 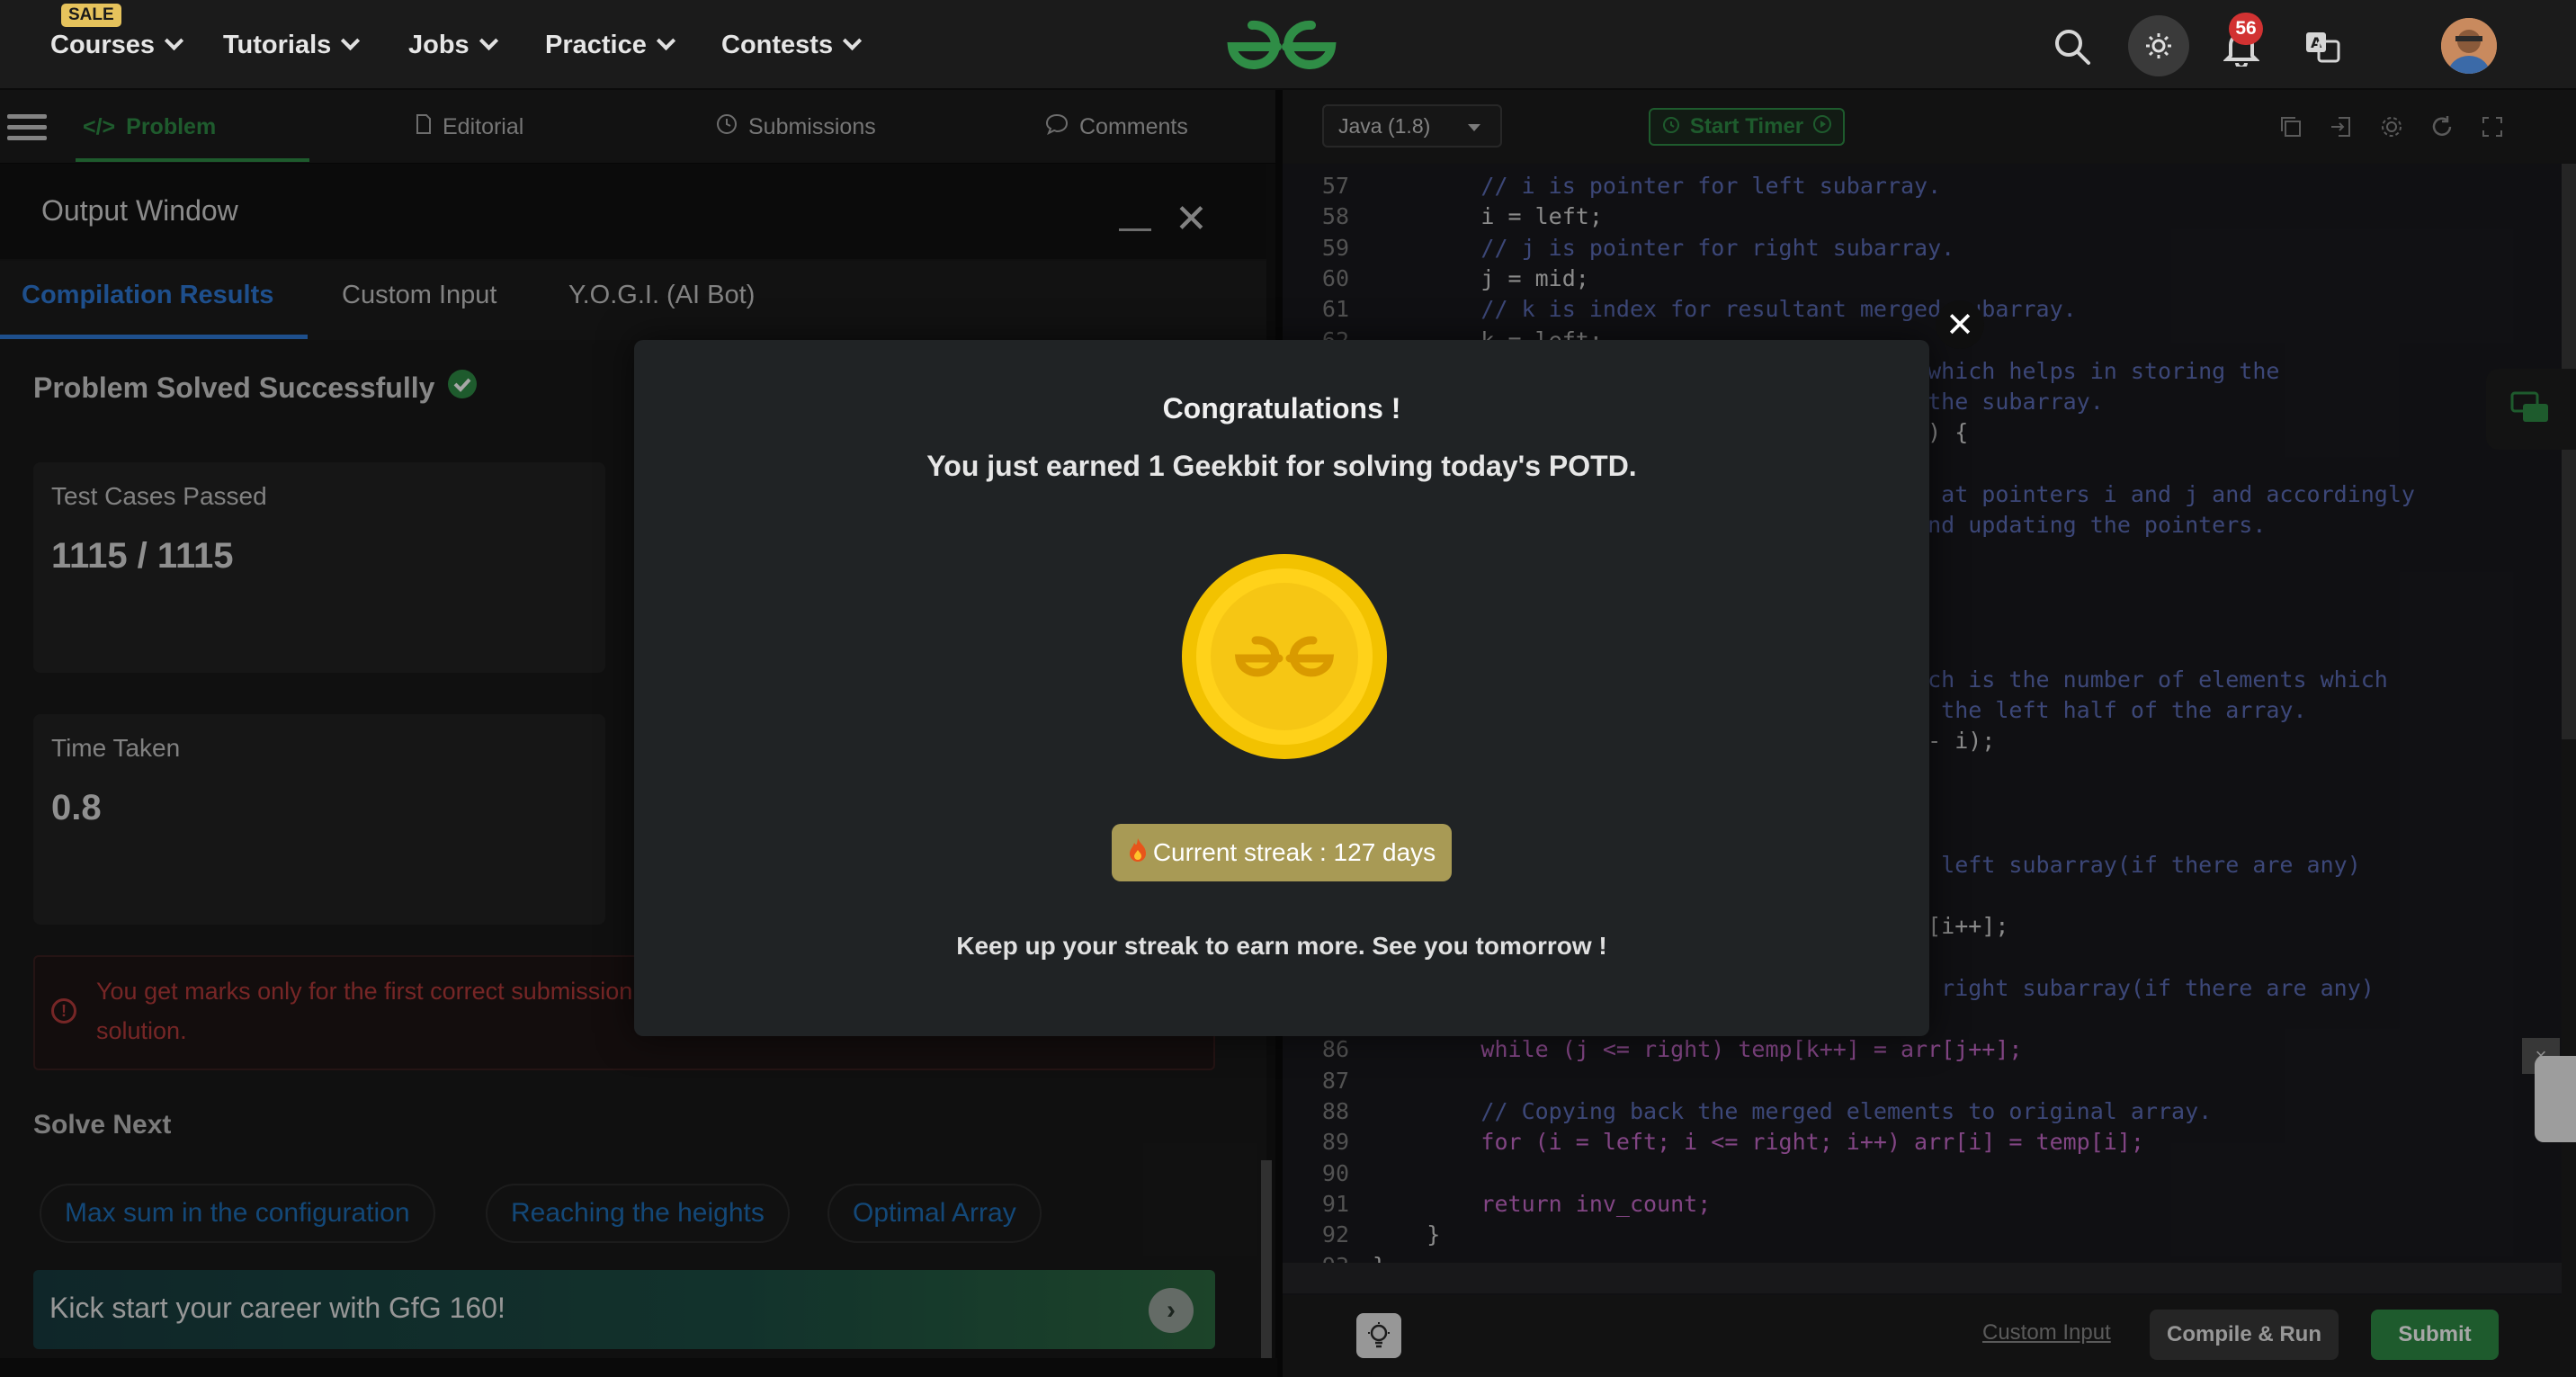 What do you see at coordinates (1294, 852) in the screenshot?
I see `streak-text: Current streak : 127 days` at bounding box center [1294, 852].